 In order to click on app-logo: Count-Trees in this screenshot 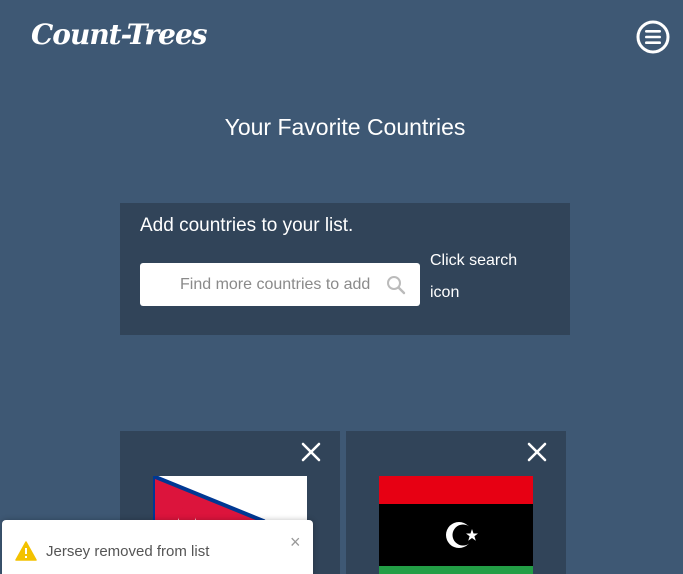, I will do `click(119, 34)`.